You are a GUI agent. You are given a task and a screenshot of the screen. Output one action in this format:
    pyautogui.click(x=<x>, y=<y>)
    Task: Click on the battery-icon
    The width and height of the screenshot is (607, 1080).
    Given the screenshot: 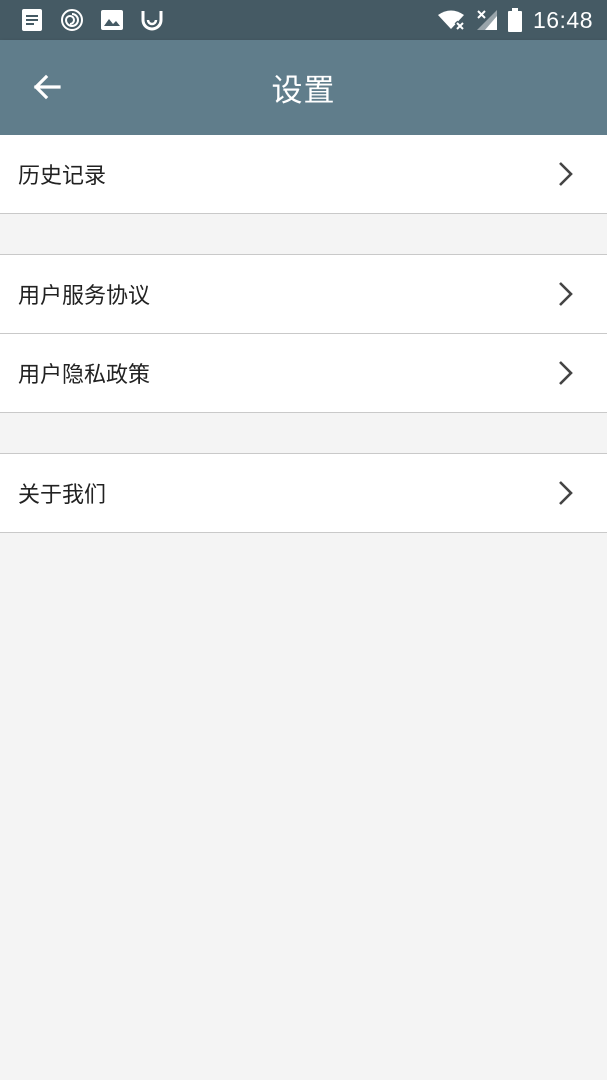 What is the action you would take?
    pyautogui.click(x=515, y=20)
    